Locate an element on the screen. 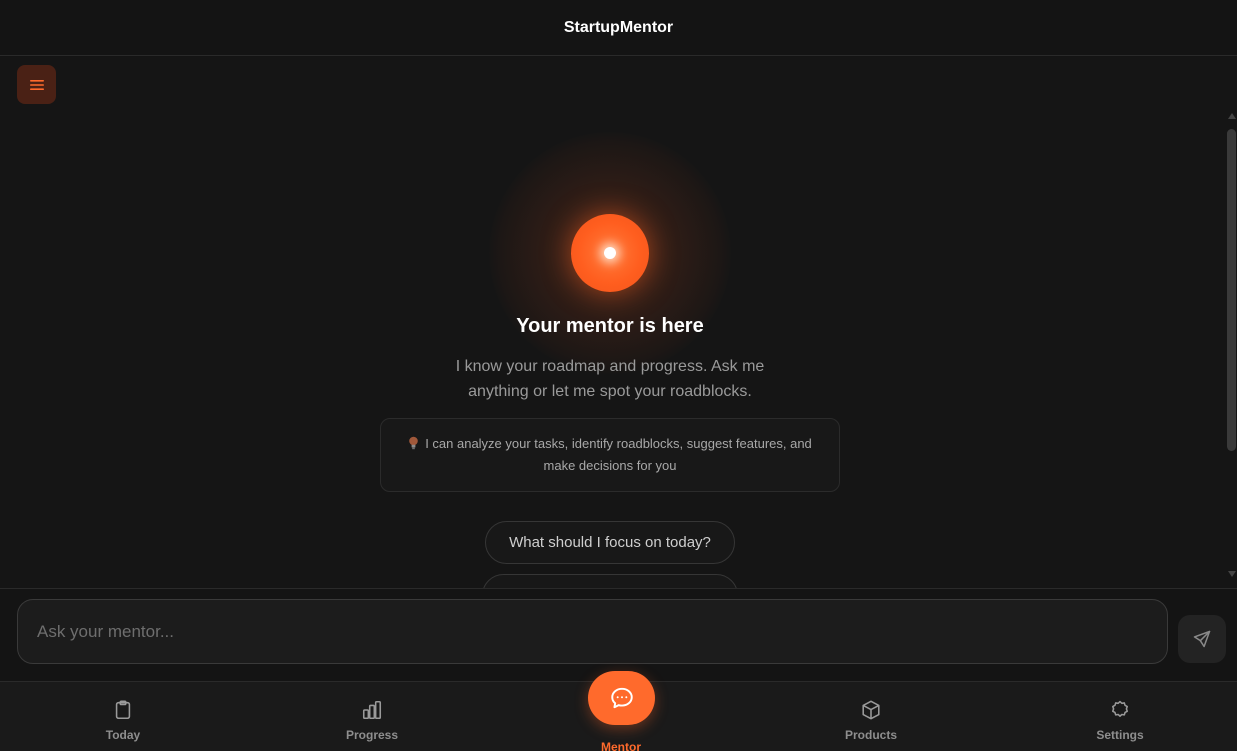 The height and width of the screenshot is (751, 1237). gear-icon is located at coordinates (1120, 709).